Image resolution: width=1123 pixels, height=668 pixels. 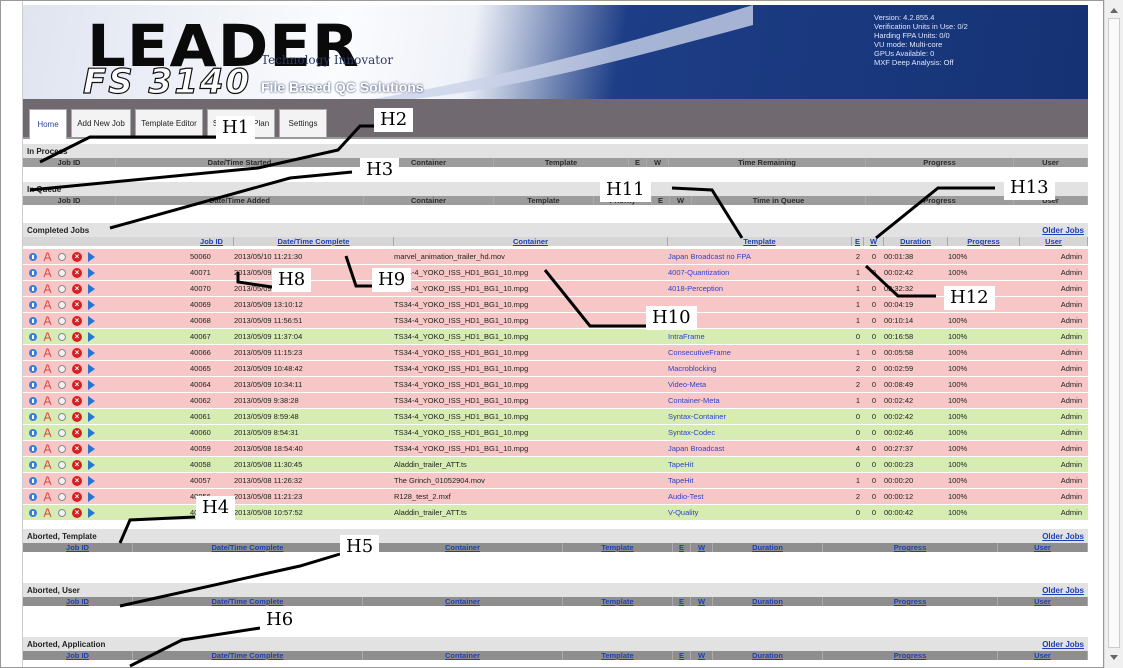 I want to click on template-link: 4007-Quantization, so click(x=760, y=272).